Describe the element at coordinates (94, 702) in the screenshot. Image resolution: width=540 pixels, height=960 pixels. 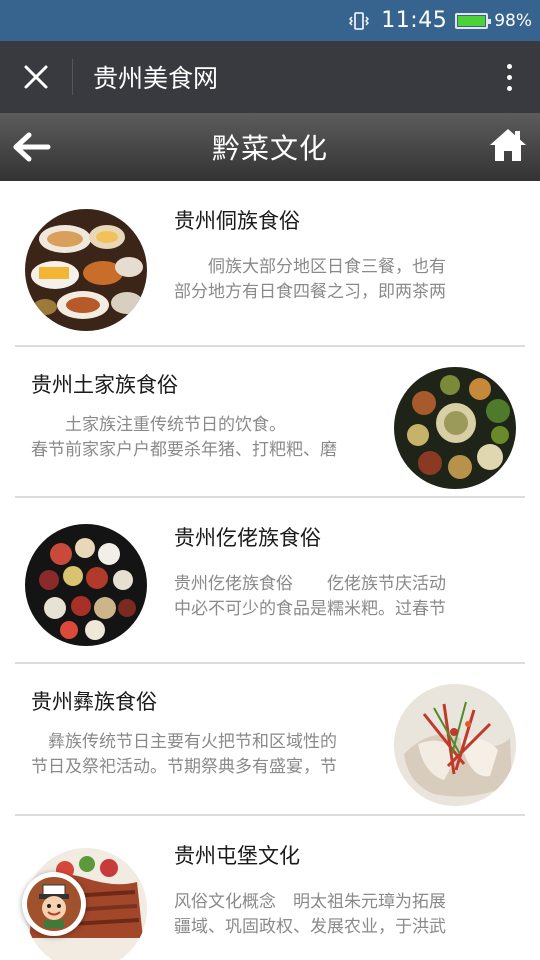
I see `article-title: 贵州彝族食俗` at that location.